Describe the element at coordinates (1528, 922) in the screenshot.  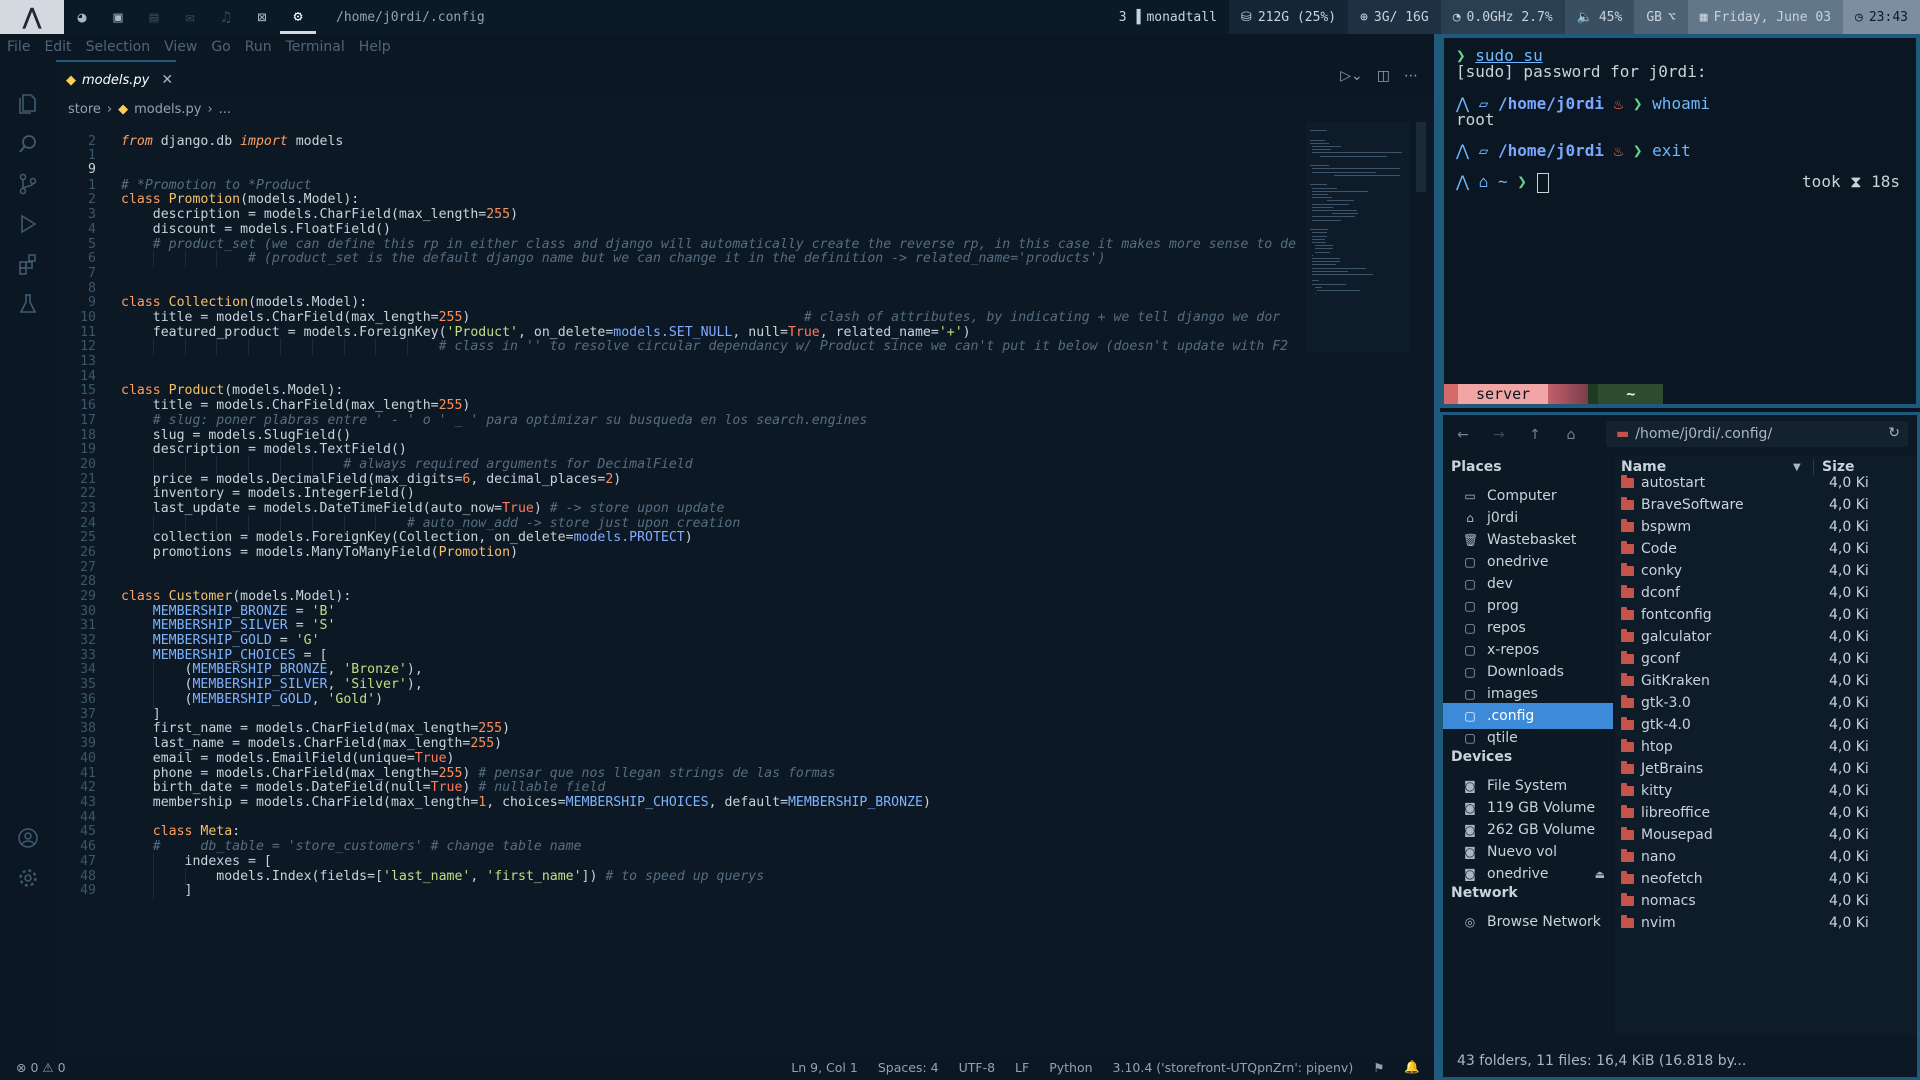
I see `side-pane-item: ◎ Browse Network` at that location.